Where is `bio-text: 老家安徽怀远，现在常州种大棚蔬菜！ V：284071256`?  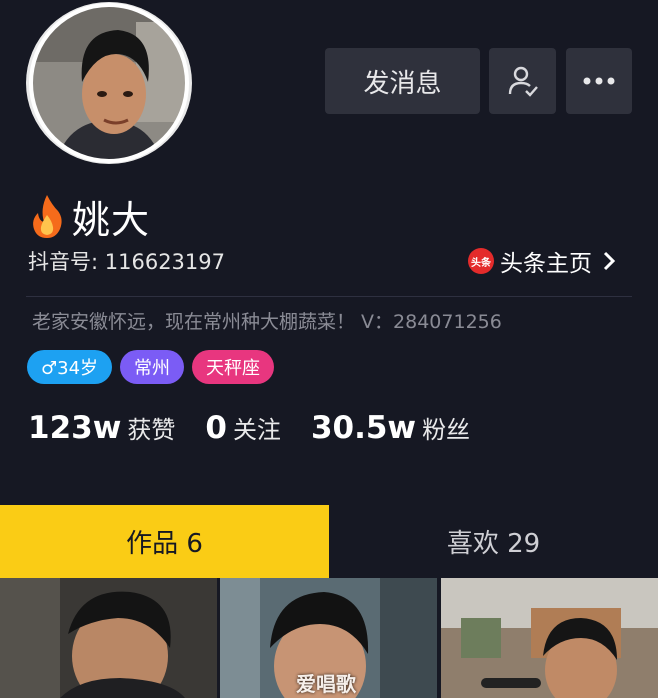
bio-text: 老家安徽怀远，现在常州种大棚蔬菜！ V：284071256 is located at coordinates (267, 322).